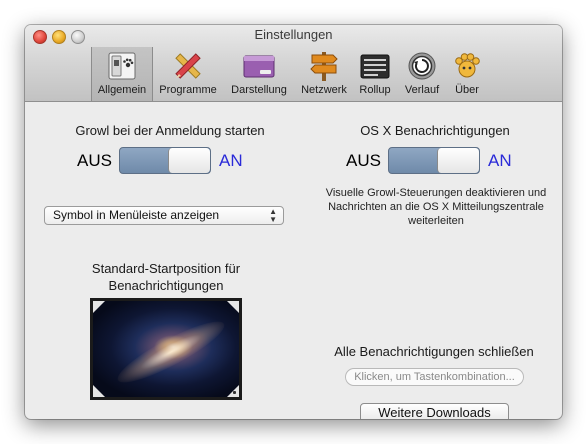  What do you see at coordinates (363, 160) in the screenshot?
I see `osx-switch-off-label: AUS` at bounding box center [363, 160].